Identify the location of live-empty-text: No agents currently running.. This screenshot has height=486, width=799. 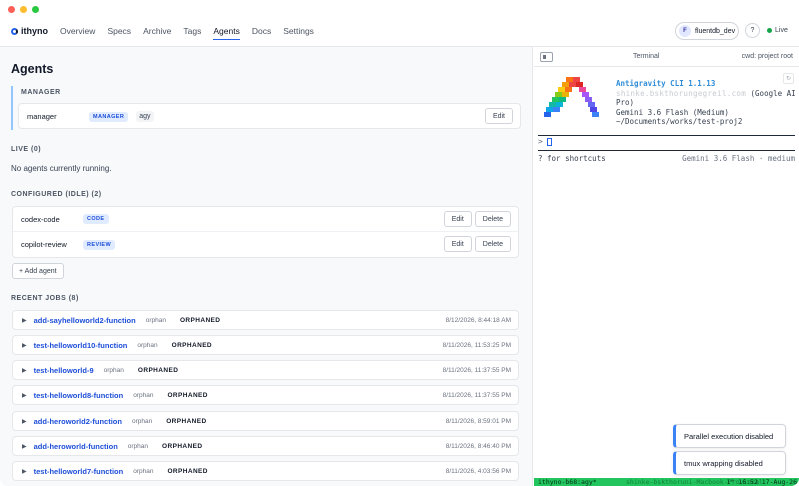
(61, 168).